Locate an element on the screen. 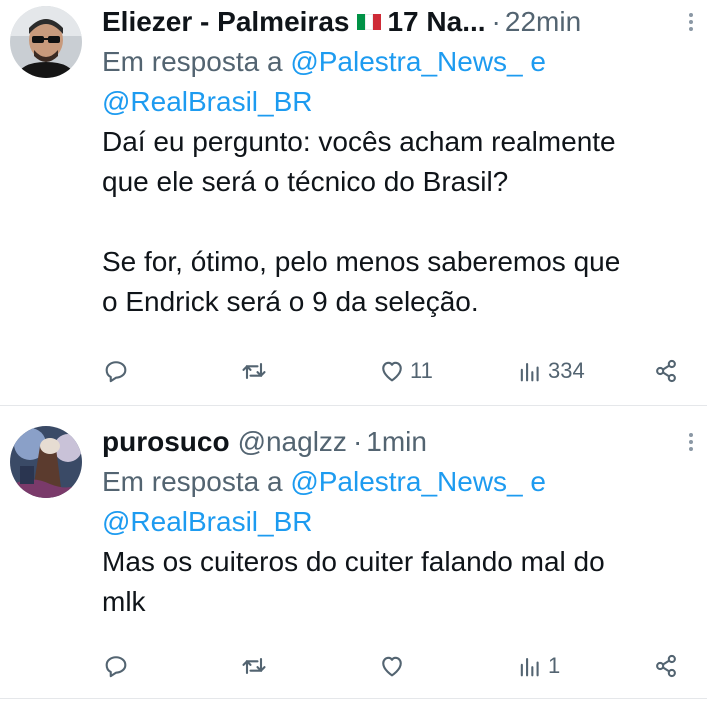  like-button: 11 is located at coordinates (405, 371).